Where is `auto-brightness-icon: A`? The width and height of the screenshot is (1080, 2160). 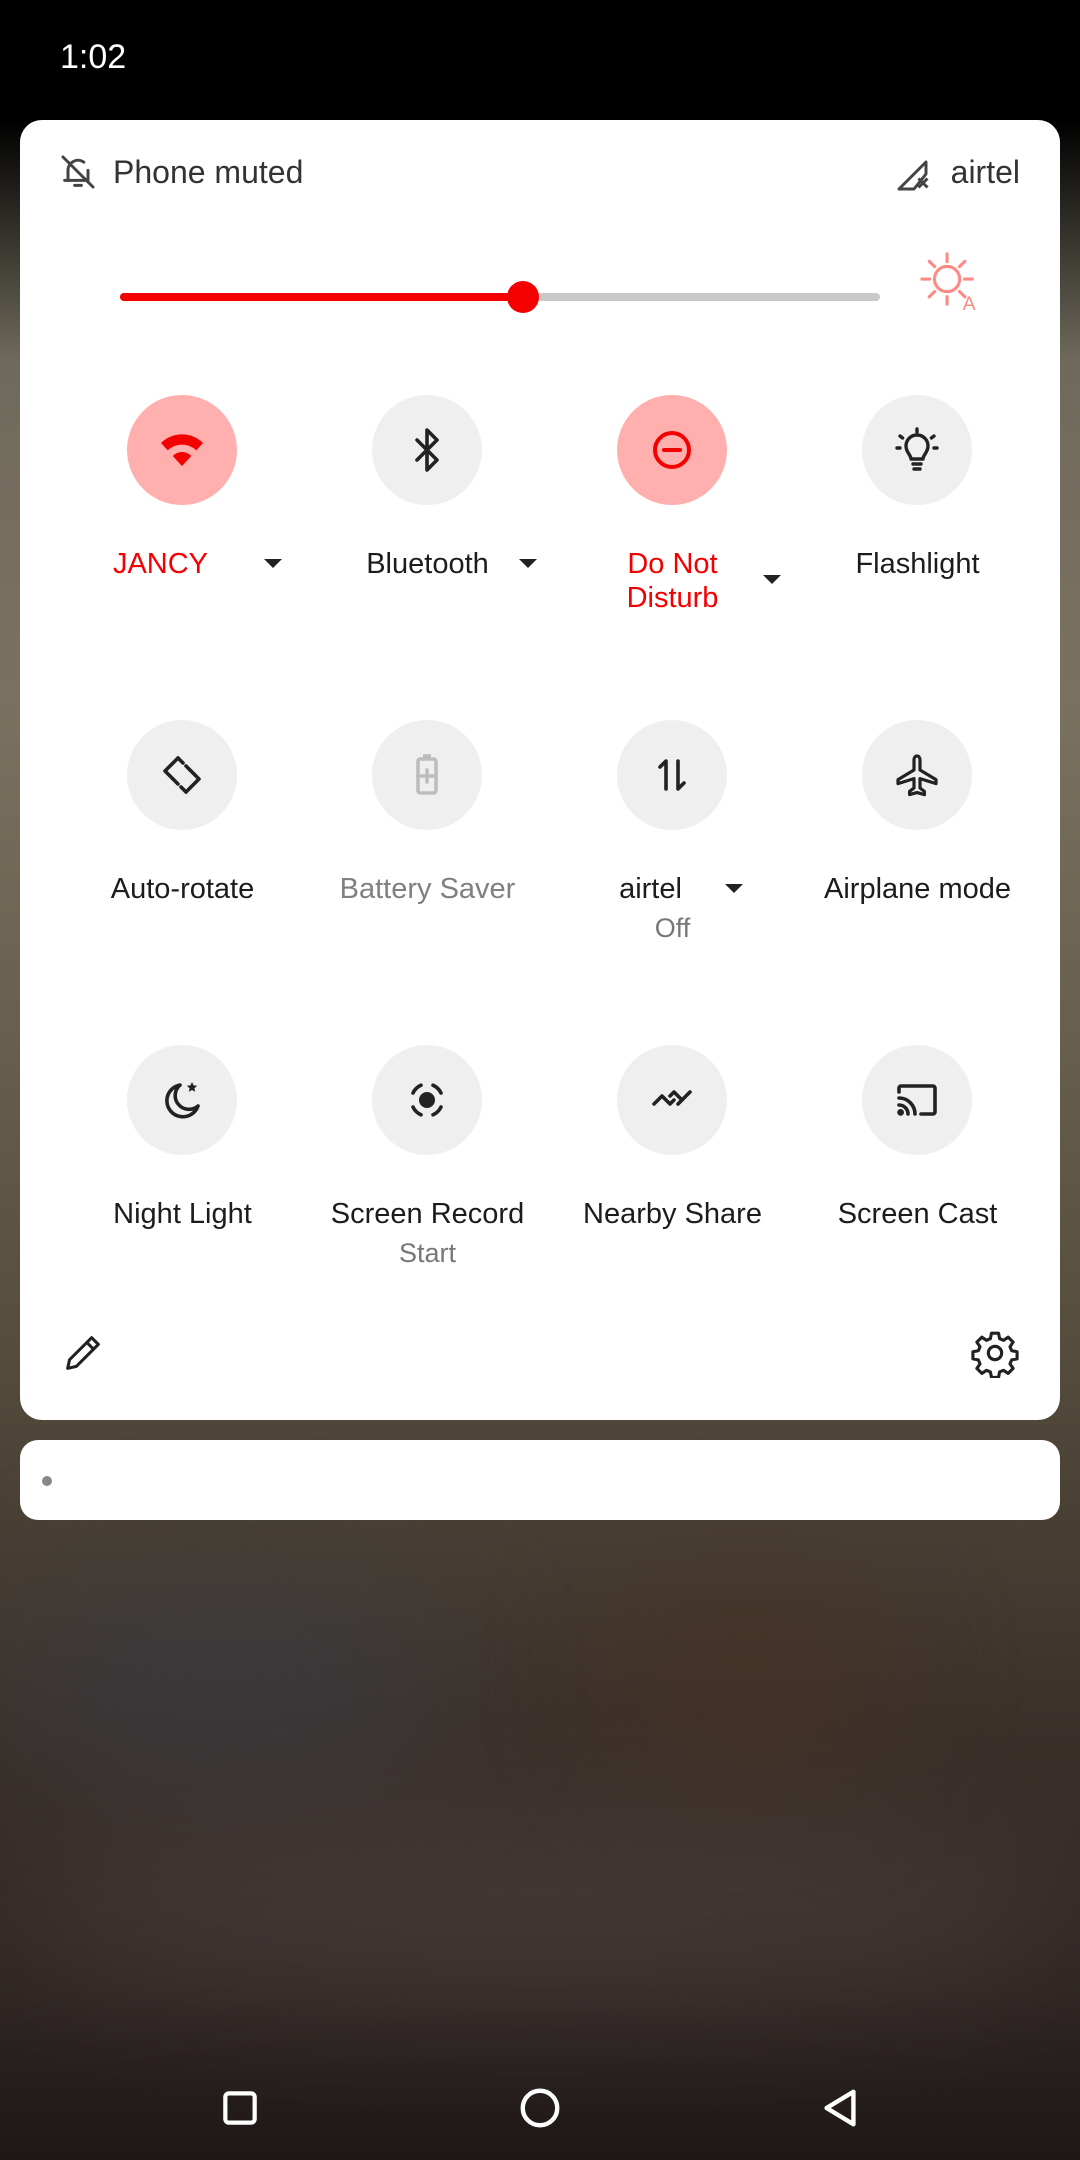 auto-brightness-icon: A is located at coordinates (949, 281).